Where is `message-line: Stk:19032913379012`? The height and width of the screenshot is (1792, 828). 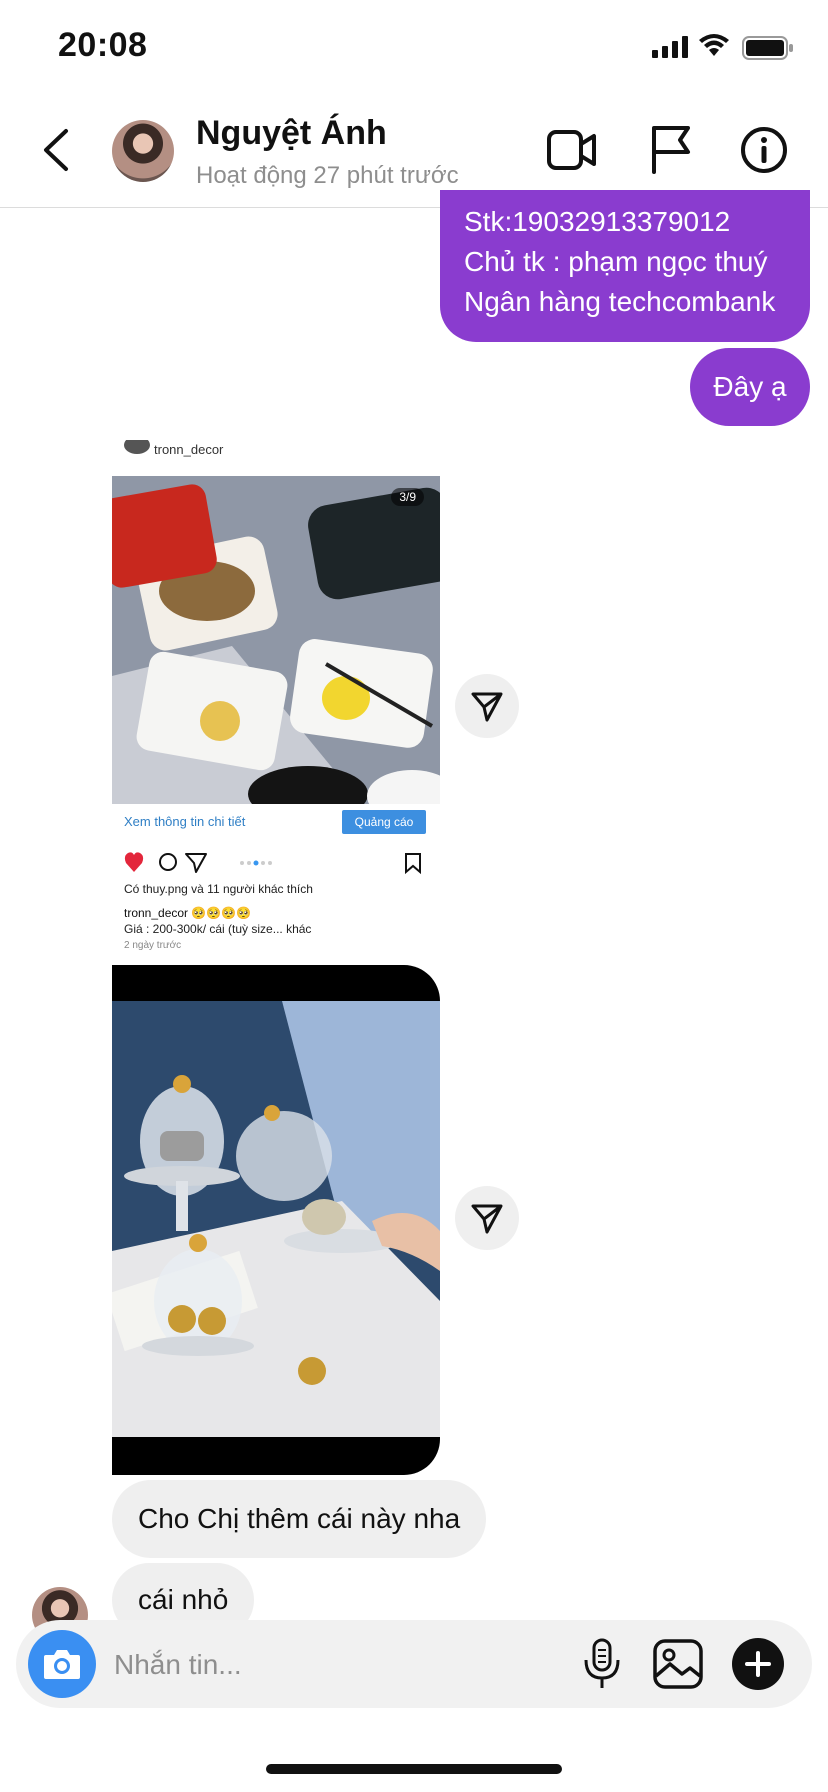 message-line: Stk:19032913379012 is located at coordinates (597, 221).